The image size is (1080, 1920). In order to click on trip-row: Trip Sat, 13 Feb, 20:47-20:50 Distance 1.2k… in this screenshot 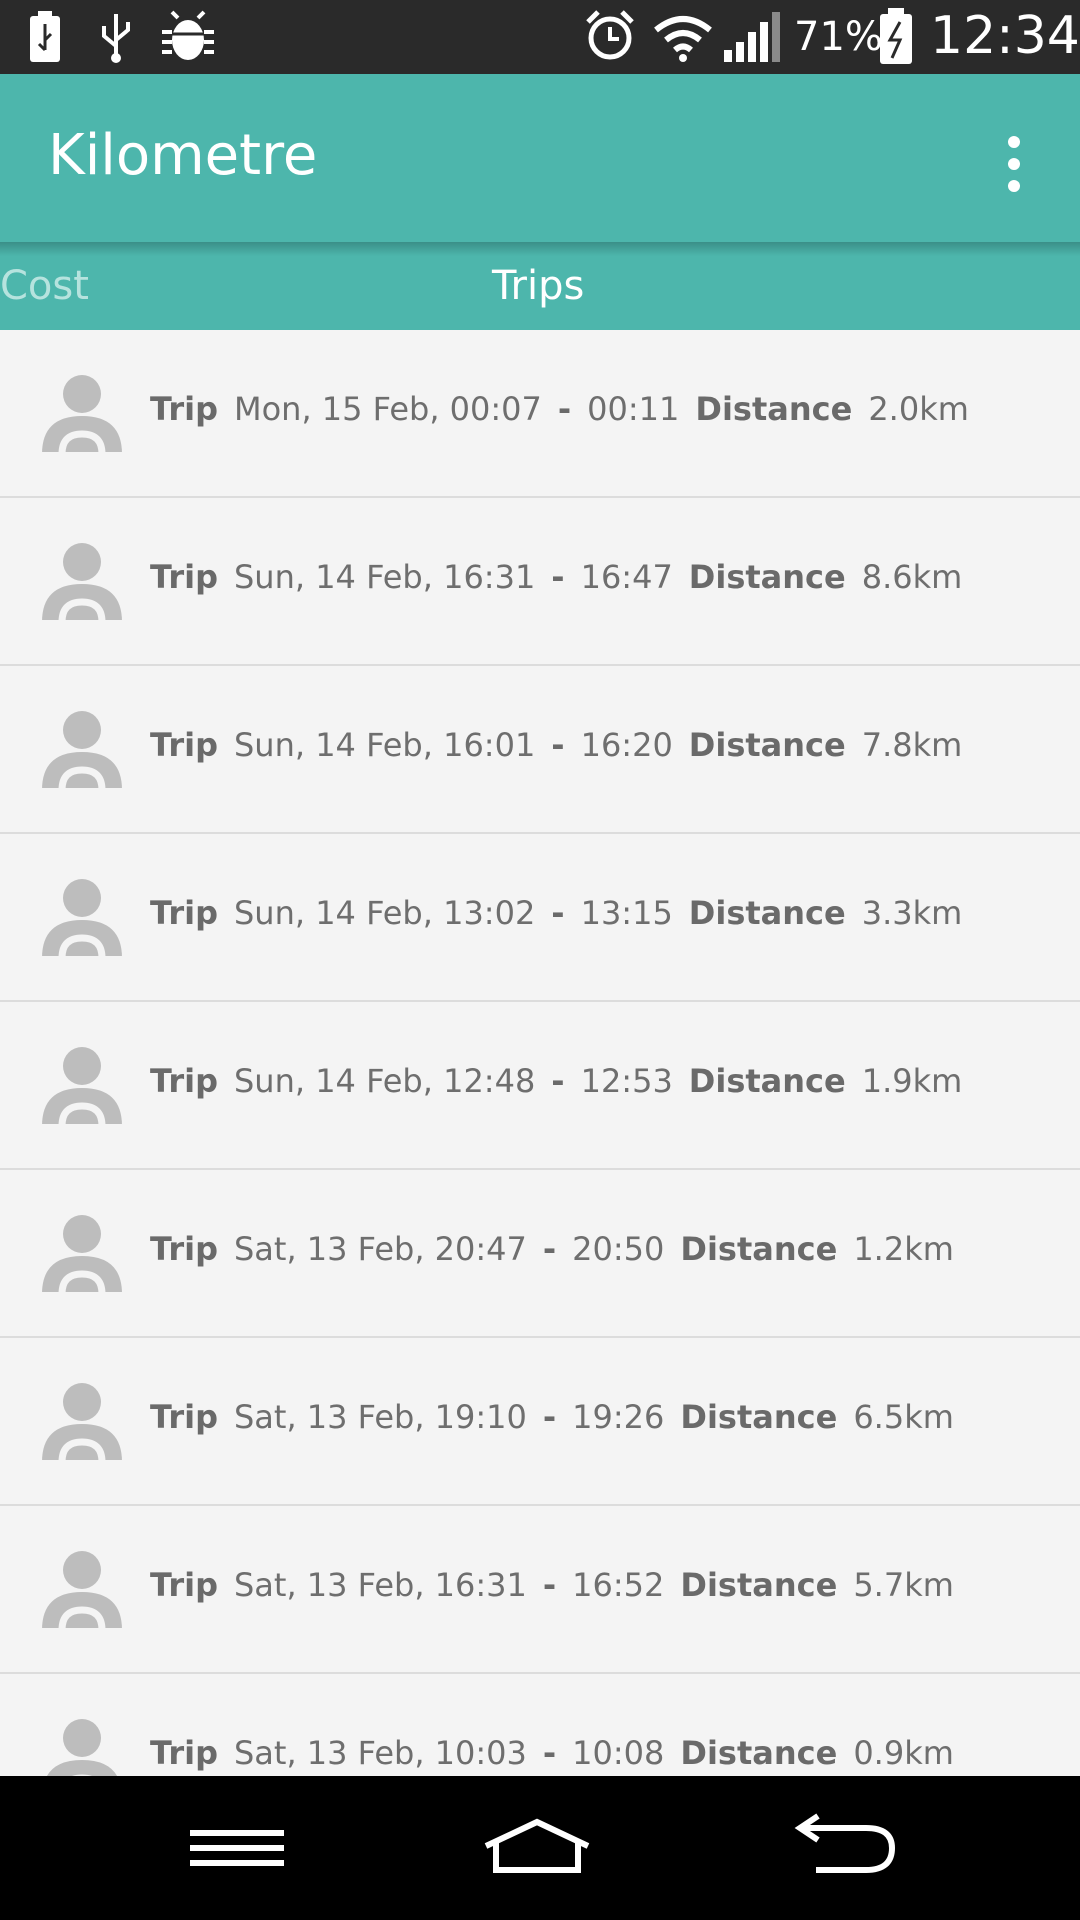, I will do `click(540, 1254)`.